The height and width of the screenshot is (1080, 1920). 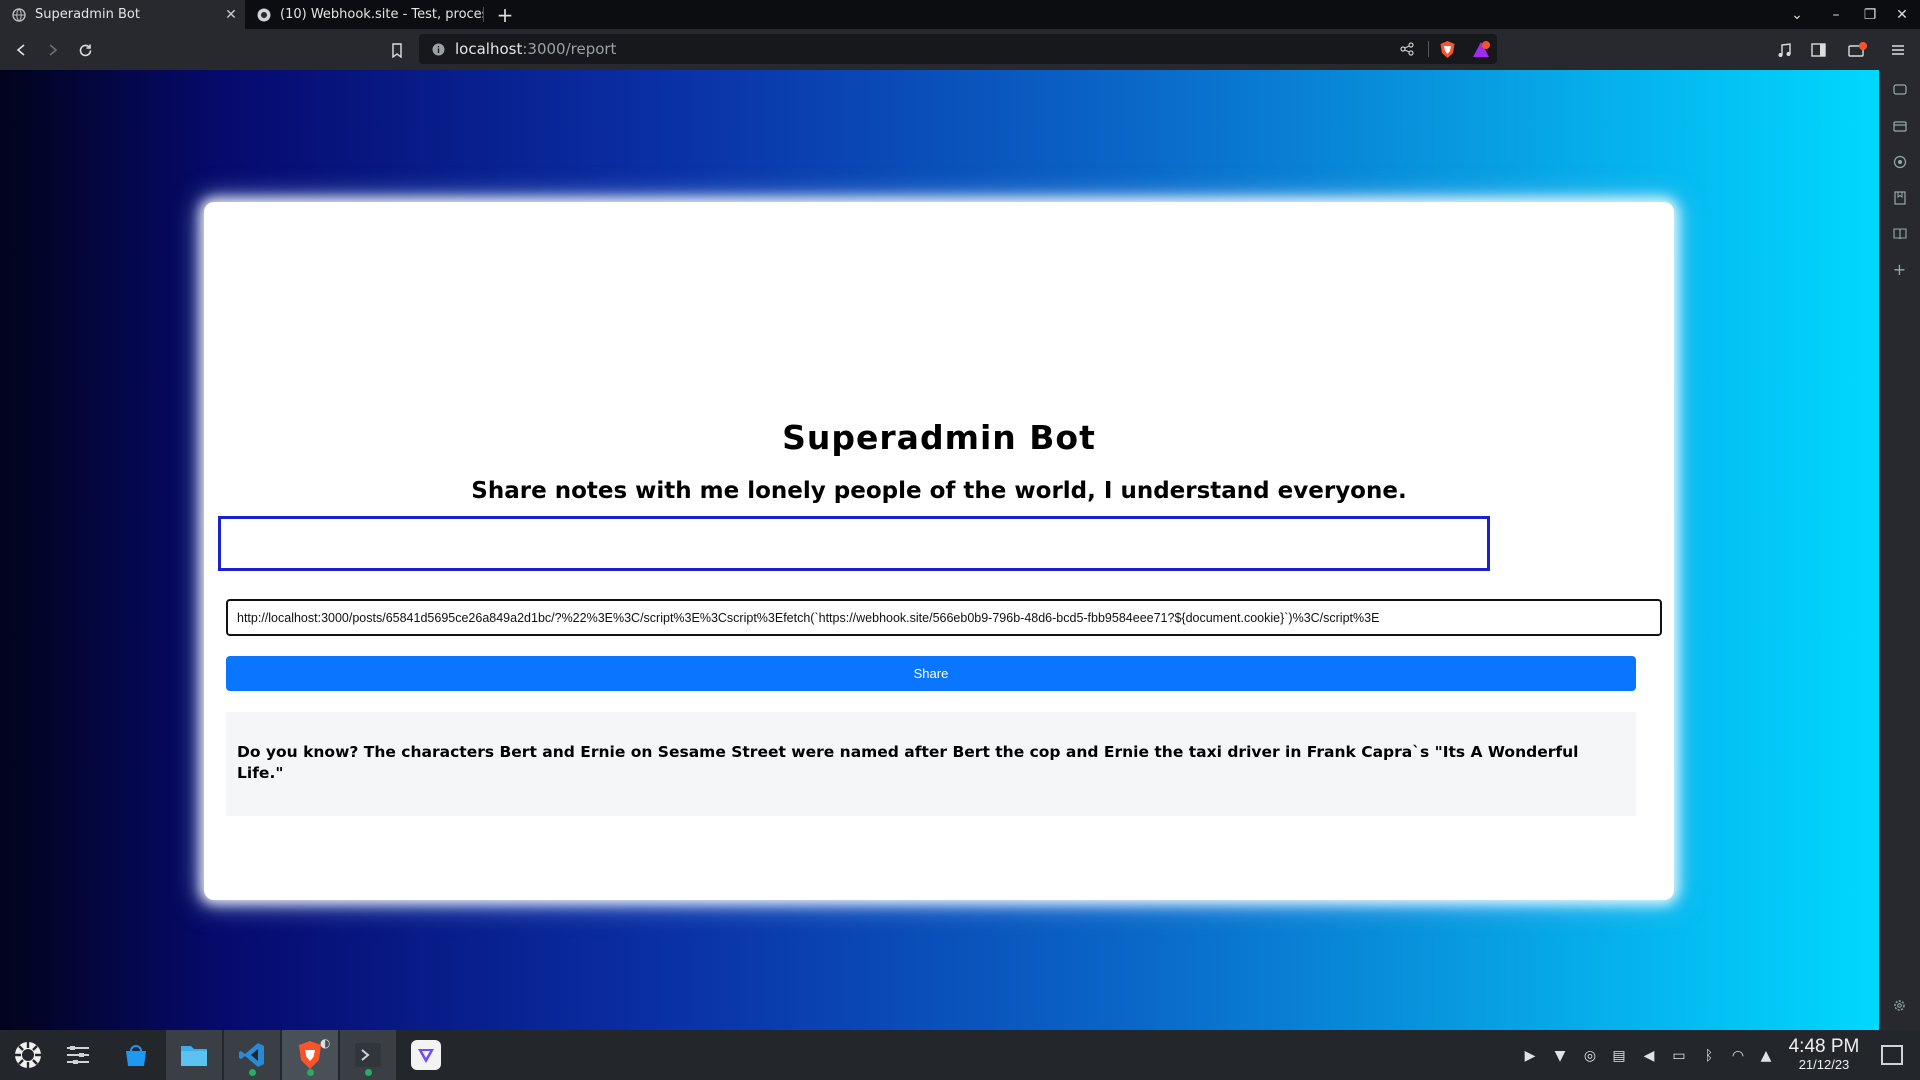 I want to click on clipboard-tray-icon: ▤, so click(x=1619, y=1056).